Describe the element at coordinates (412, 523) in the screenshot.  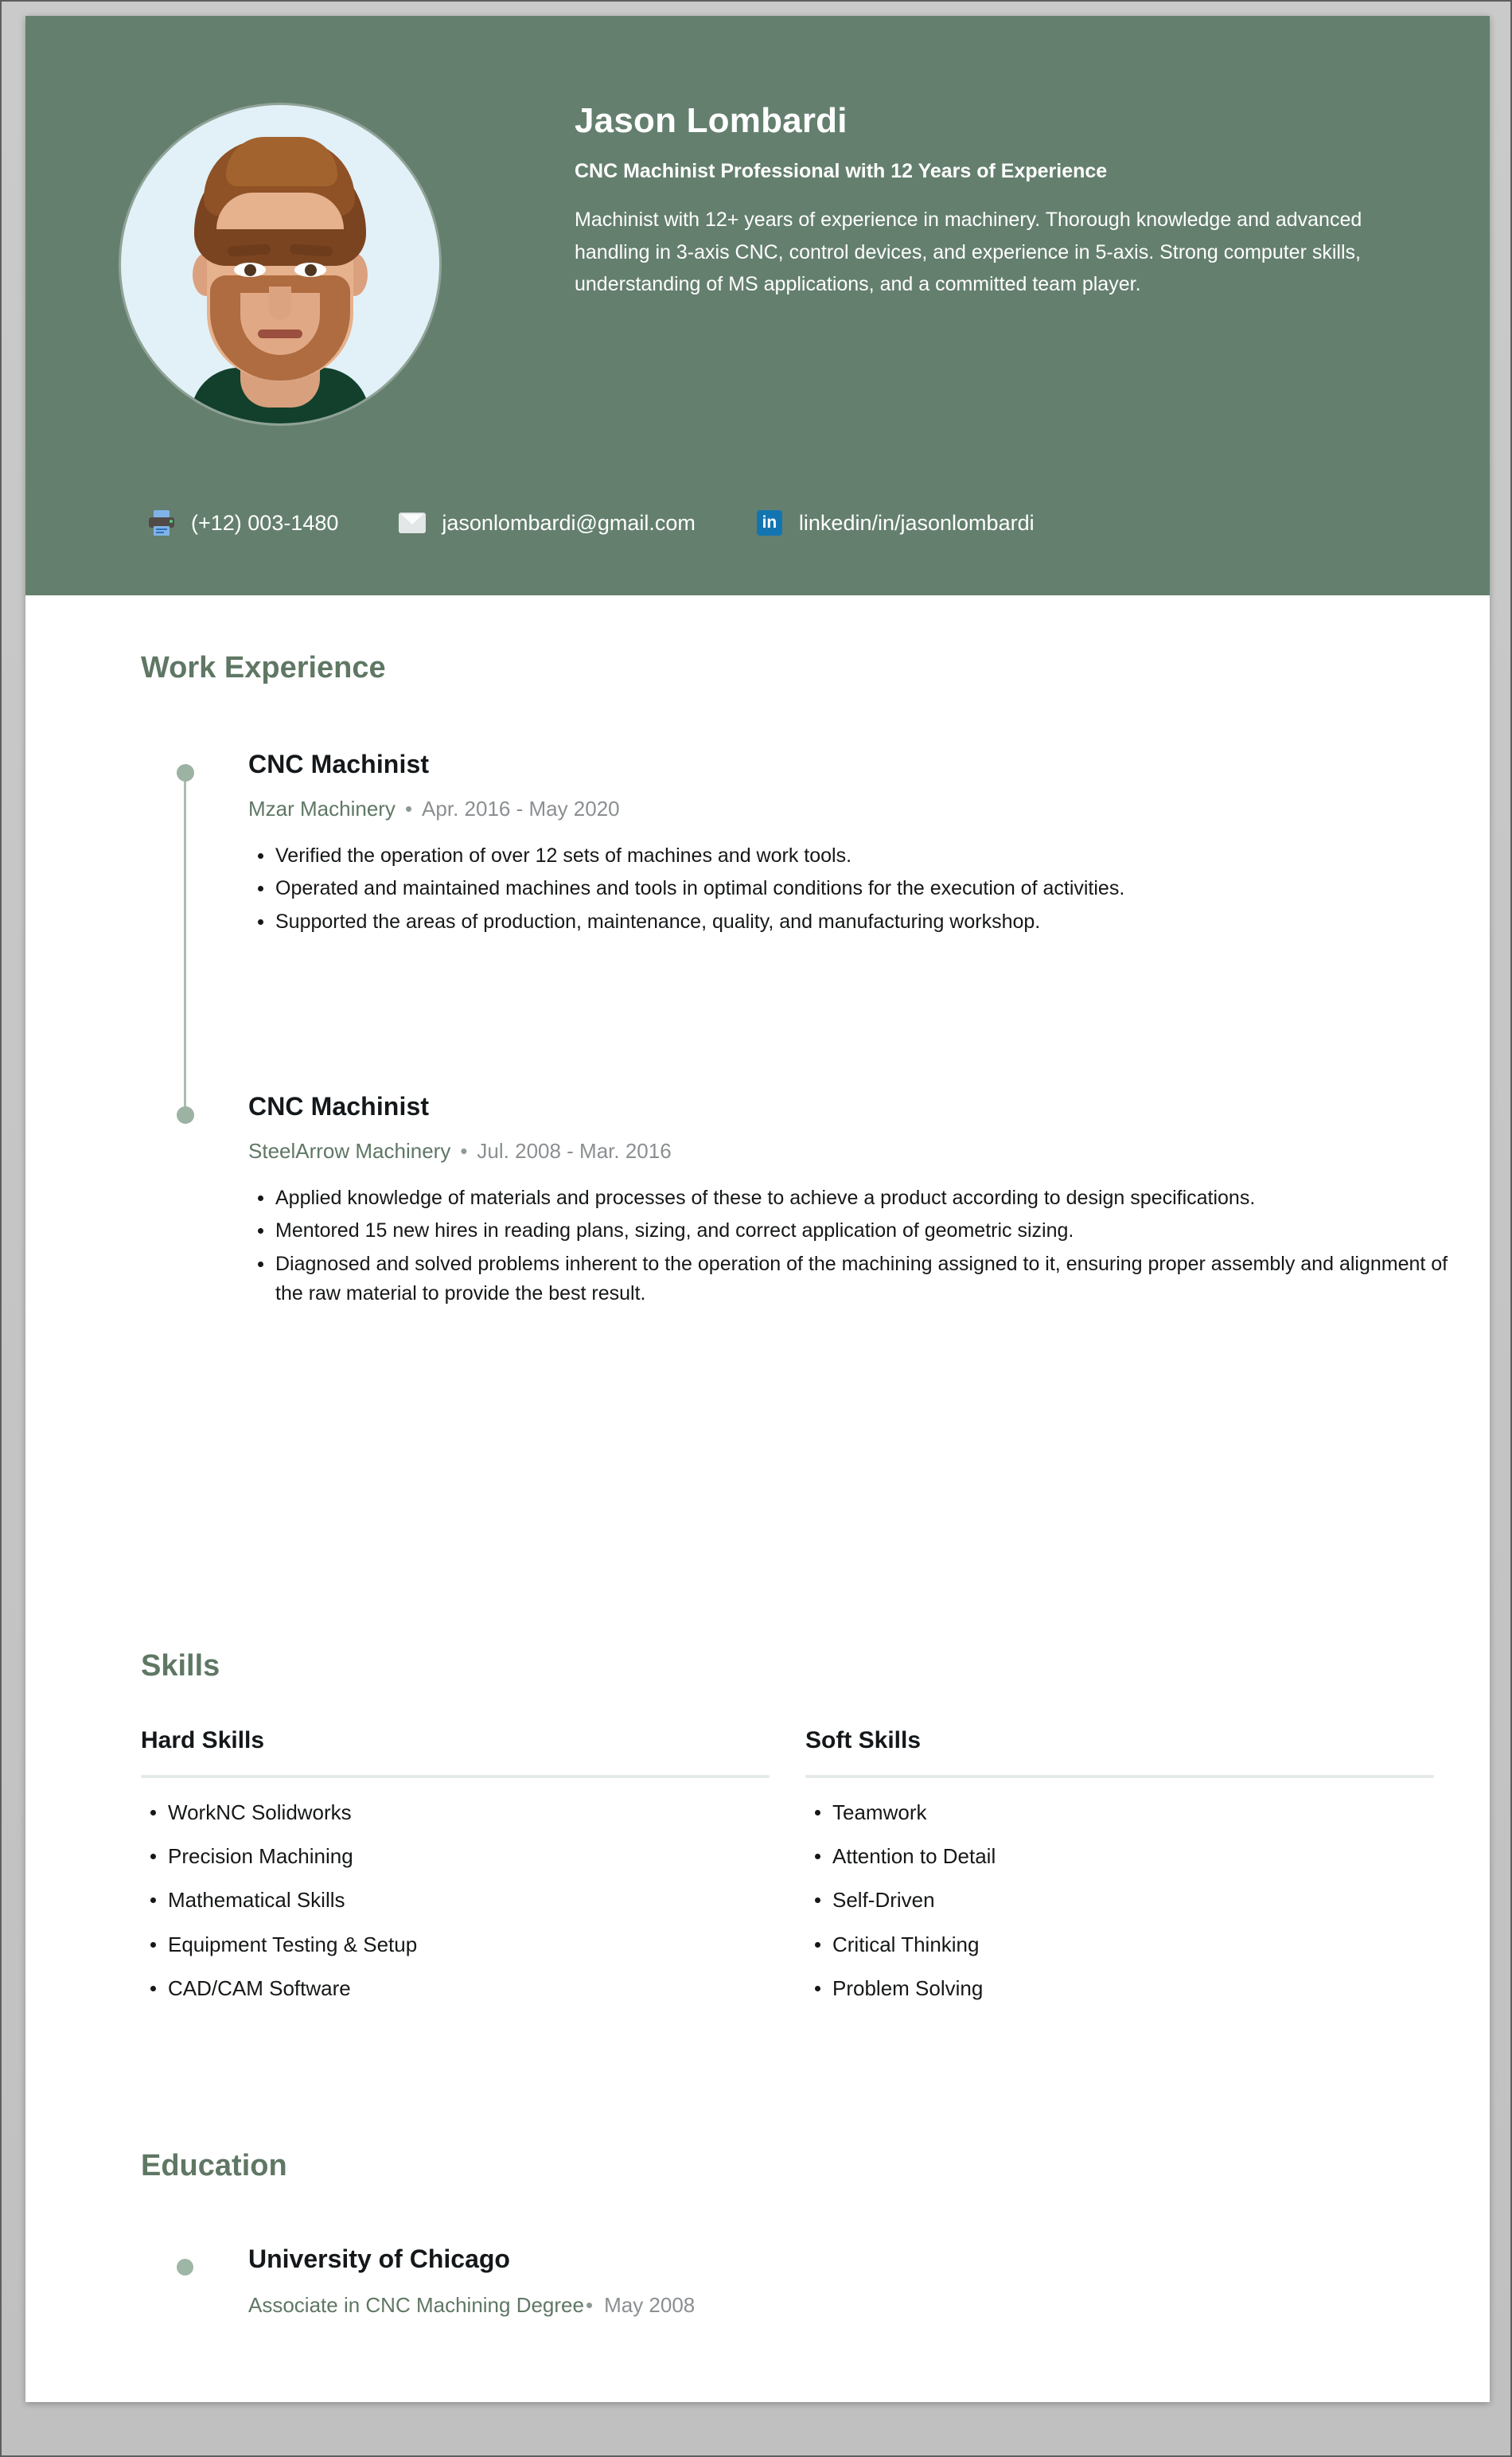
I see `envelope-icon` at that location.